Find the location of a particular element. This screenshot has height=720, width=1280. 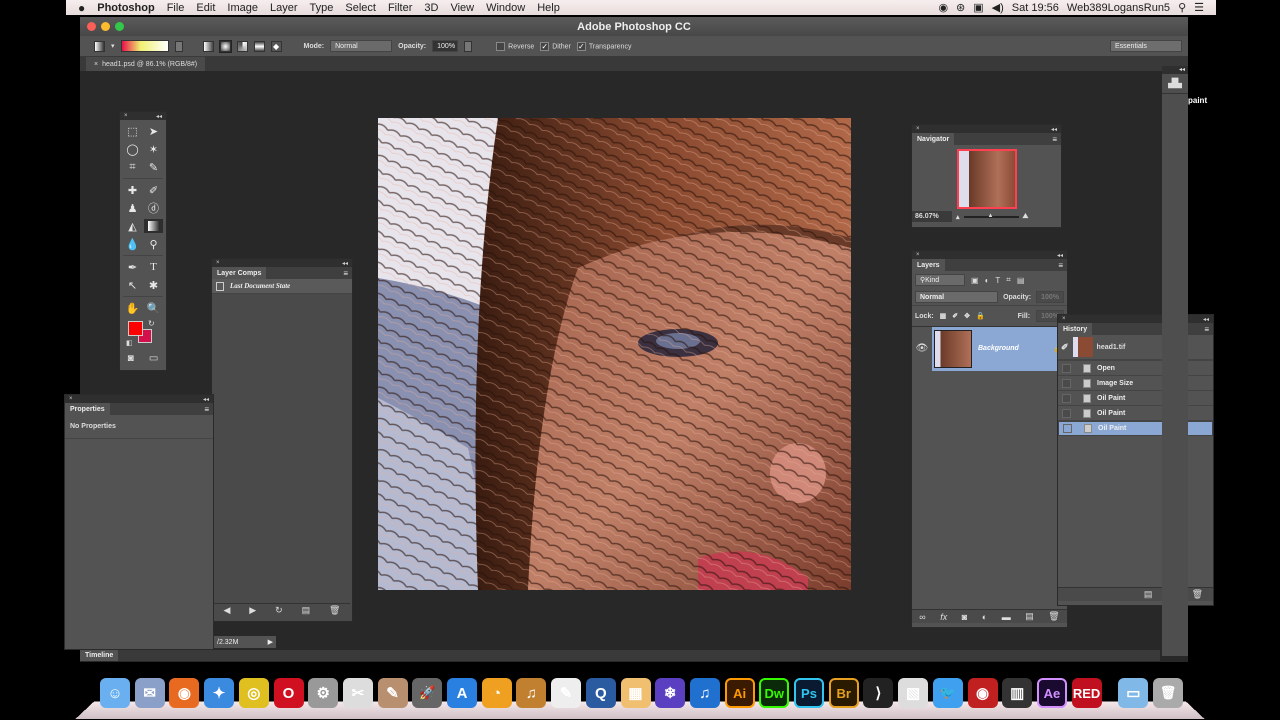

close-window-button is located at coordinates (91, 26).